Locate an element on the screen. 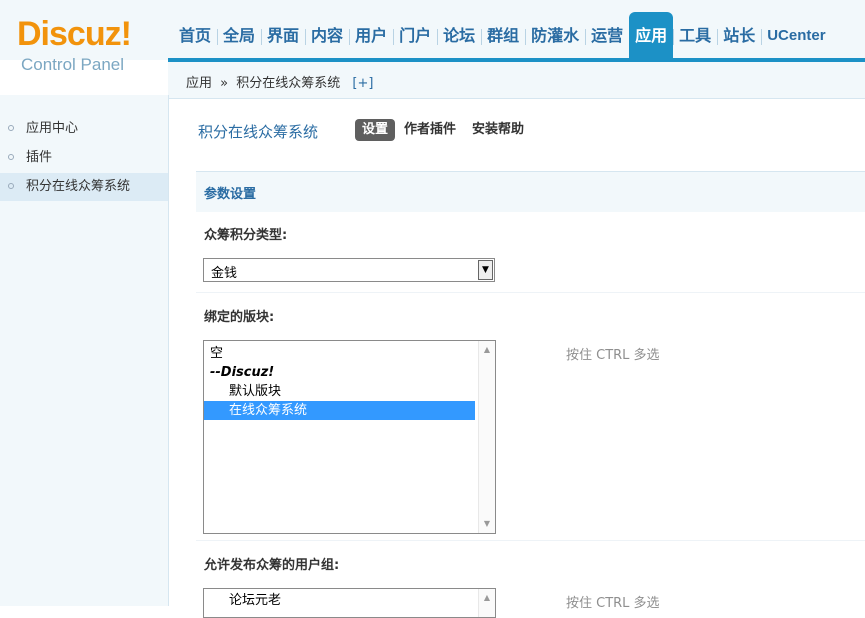  page-title: 积分在线众筹系统 is located at coordinates (258, 132).